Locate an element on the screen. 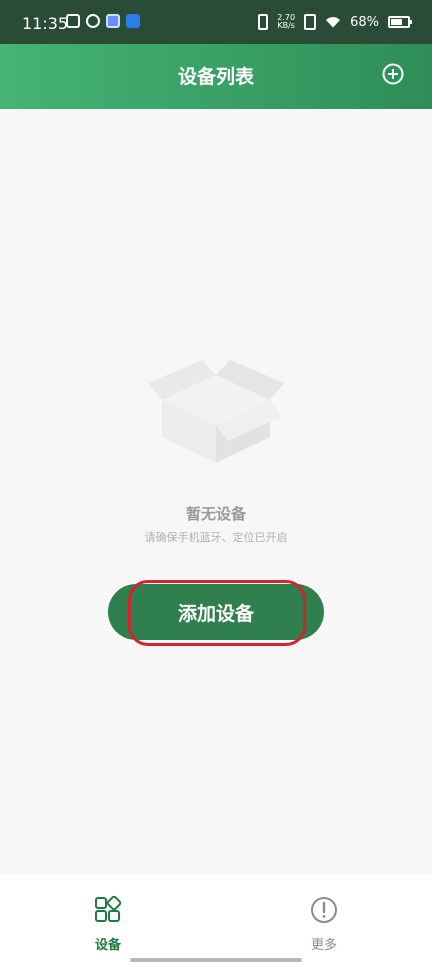  empty-box-icon is located at coordinates (216, 411).